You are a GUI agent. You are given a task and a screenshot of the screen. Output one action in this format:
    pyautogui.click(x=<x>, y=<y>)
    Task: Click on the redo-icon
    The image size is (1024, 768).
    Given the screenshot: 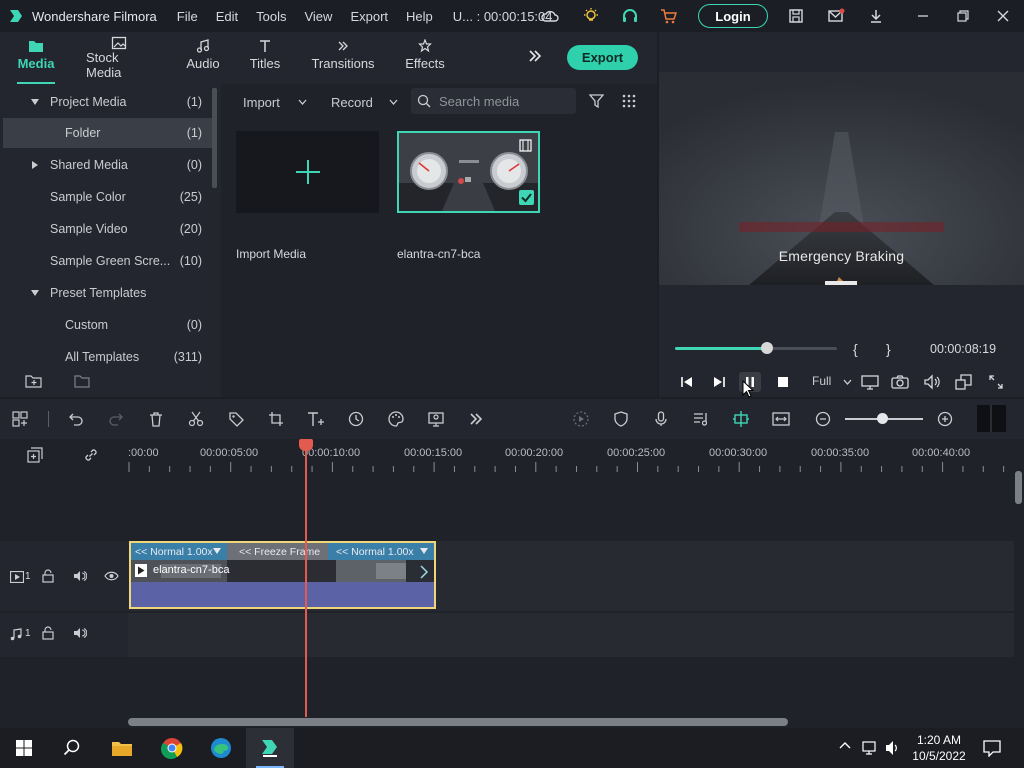 What is the action you would take?
    pyautogui.click(x=116, y=419)
    